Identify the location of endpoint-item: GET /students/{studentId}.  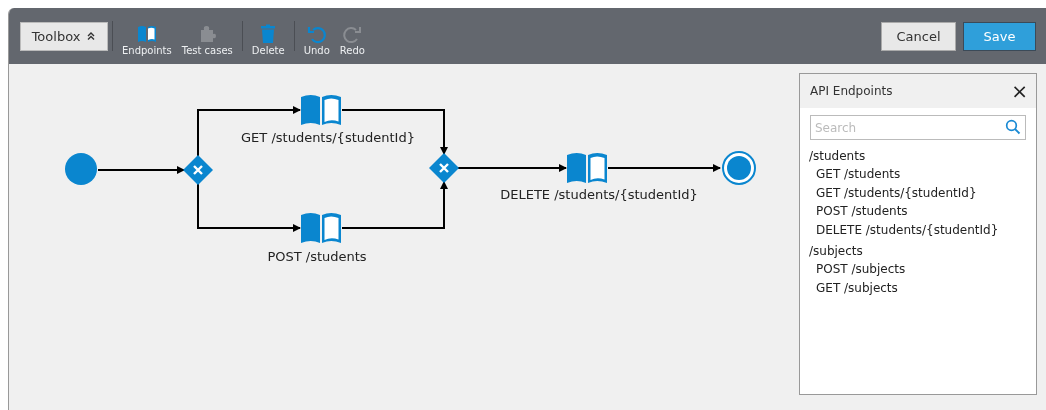
(918, 192).